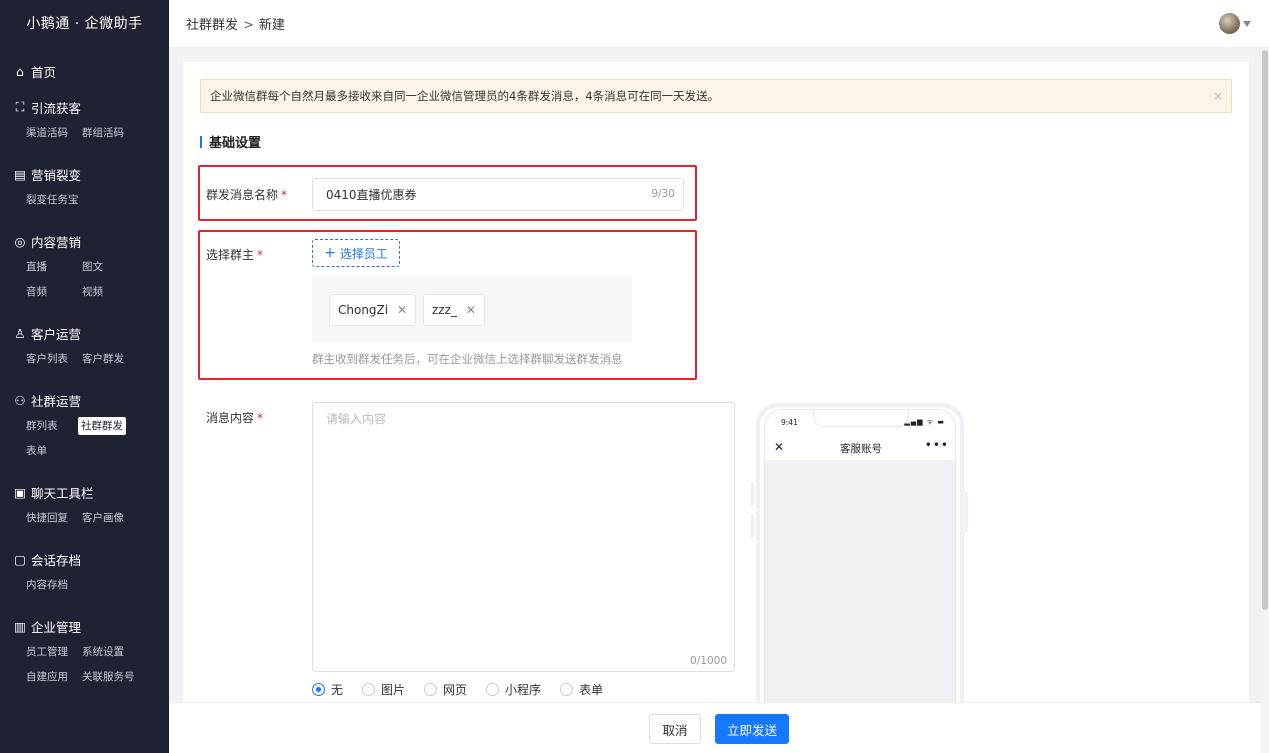  What do you see at coordinates (84, 189) in the screenshot?
I see `nav-group: ▤ 营销裂变裂变任务宝` at bounding box center [84, 189].